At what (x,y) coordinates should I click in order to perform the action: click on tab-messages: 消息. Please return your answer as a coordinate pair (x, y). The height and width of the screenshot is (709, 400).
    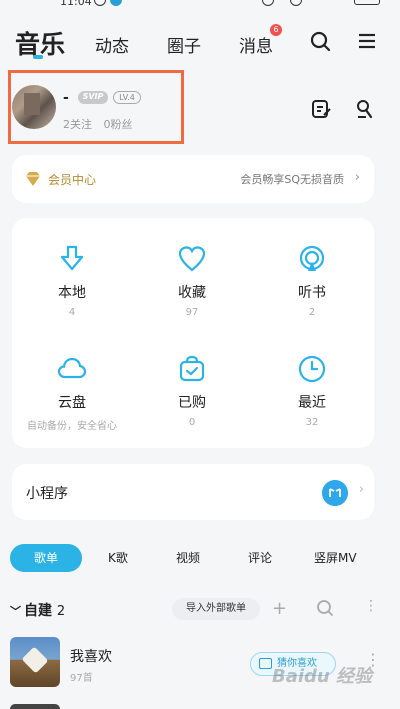
    Looking at the image, I should click on (256, 44).